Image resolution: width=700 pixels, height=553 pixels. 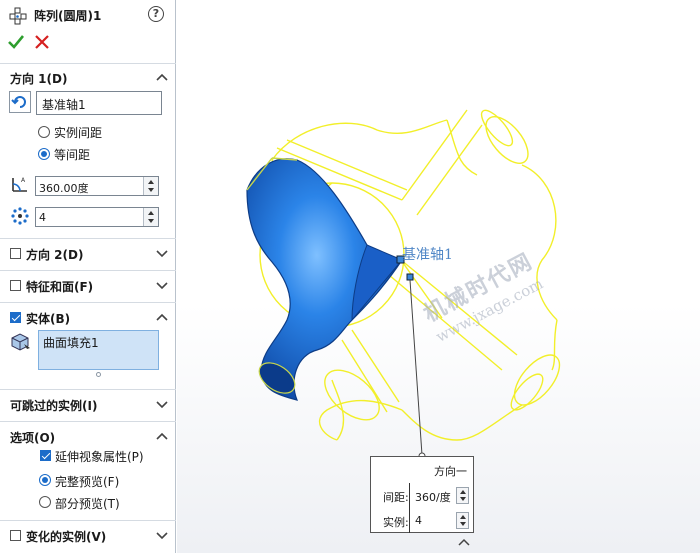 I want to click on callout-spacing-spinner, so click(x=462, y=495).